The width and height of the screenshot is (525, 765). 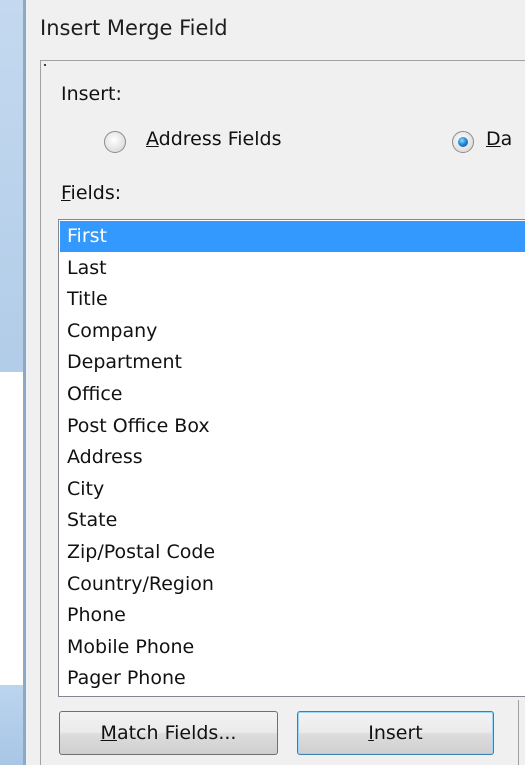 I want to click on list-item-first: First, so click(x=292, y=236).